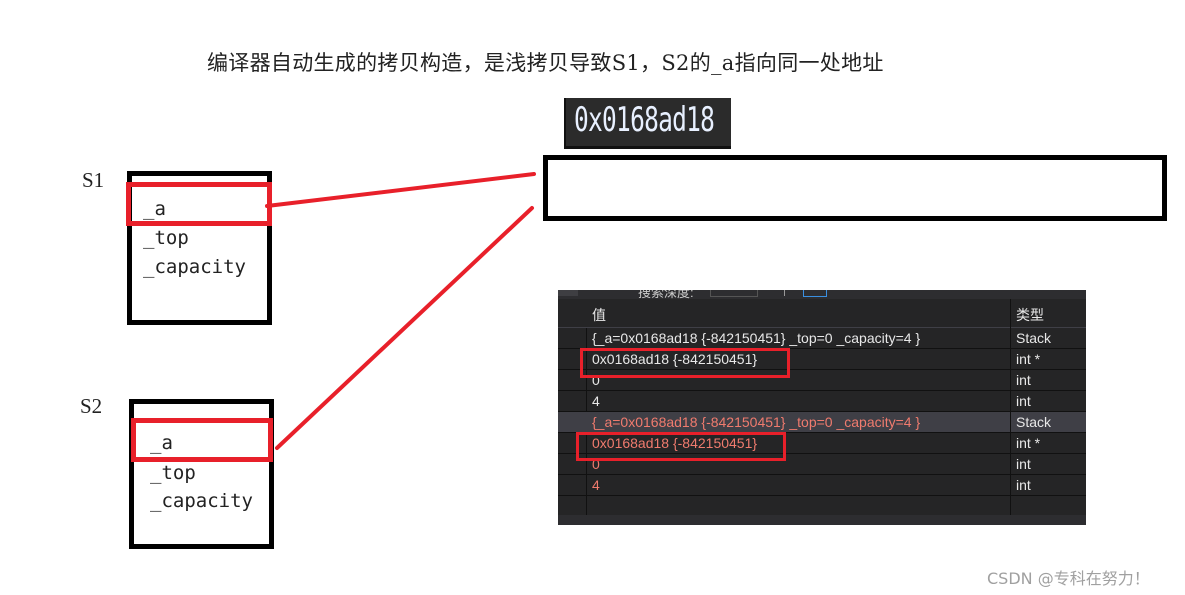 This screenshot has height=595, width=1185. Describe the element at coordinates (681, 446) in the screenshot. I see `s2-a-value-highlight` at that location.